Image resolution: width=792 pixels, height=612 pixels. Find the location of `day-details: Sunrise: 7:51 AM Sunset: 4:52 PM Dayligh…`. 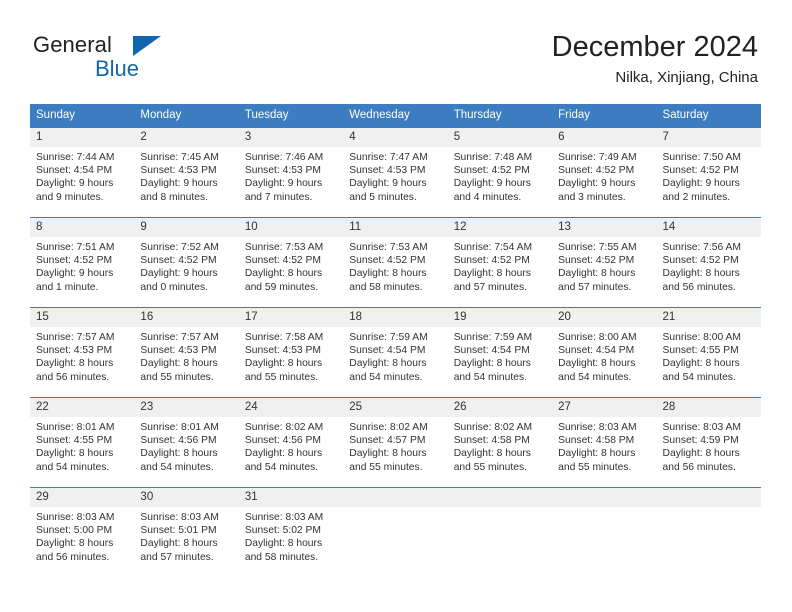

day-details: Sunrise: 7:51 AM Sunset: 4:52 PM Dayligh… is located at coordinates (82, 265).